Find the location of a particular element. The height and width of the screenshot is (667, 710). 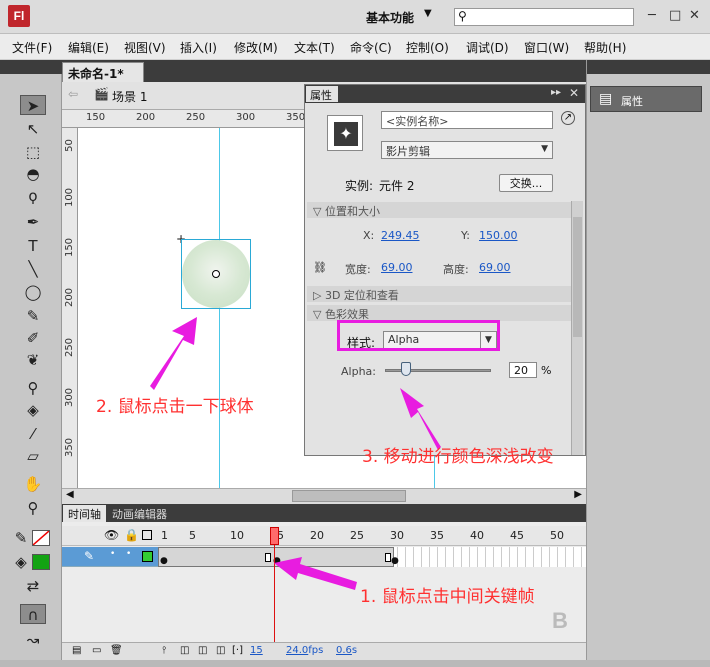

menu-control: 控制(O) is located at coordinates (427, 47).